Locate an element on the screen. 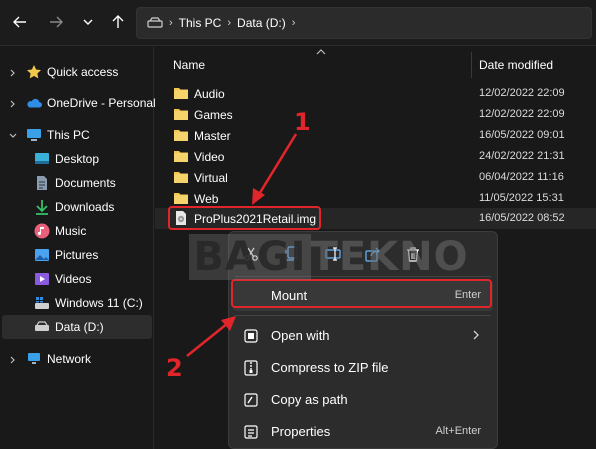  annotation-number-2: 2 is located at coordinates (174, 368).